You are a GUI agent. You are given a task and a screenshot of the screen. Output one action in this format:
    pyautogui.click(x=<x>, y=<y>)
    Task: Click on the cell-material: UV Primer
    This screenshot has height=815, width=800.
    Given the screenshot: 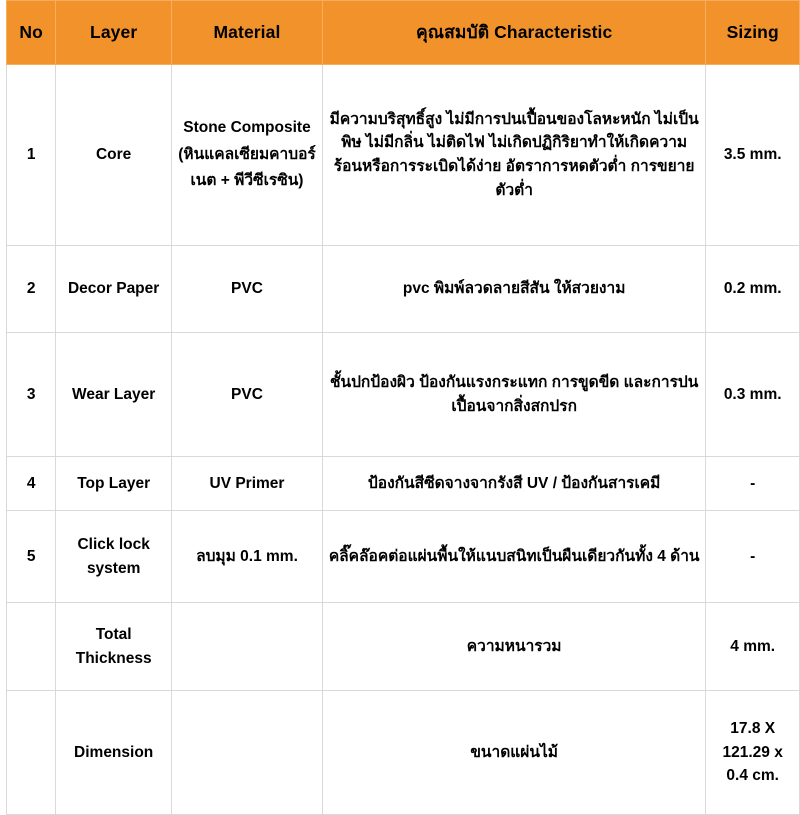 What is the action you would take?
    pyautogui.click(x=247, y=483)
    